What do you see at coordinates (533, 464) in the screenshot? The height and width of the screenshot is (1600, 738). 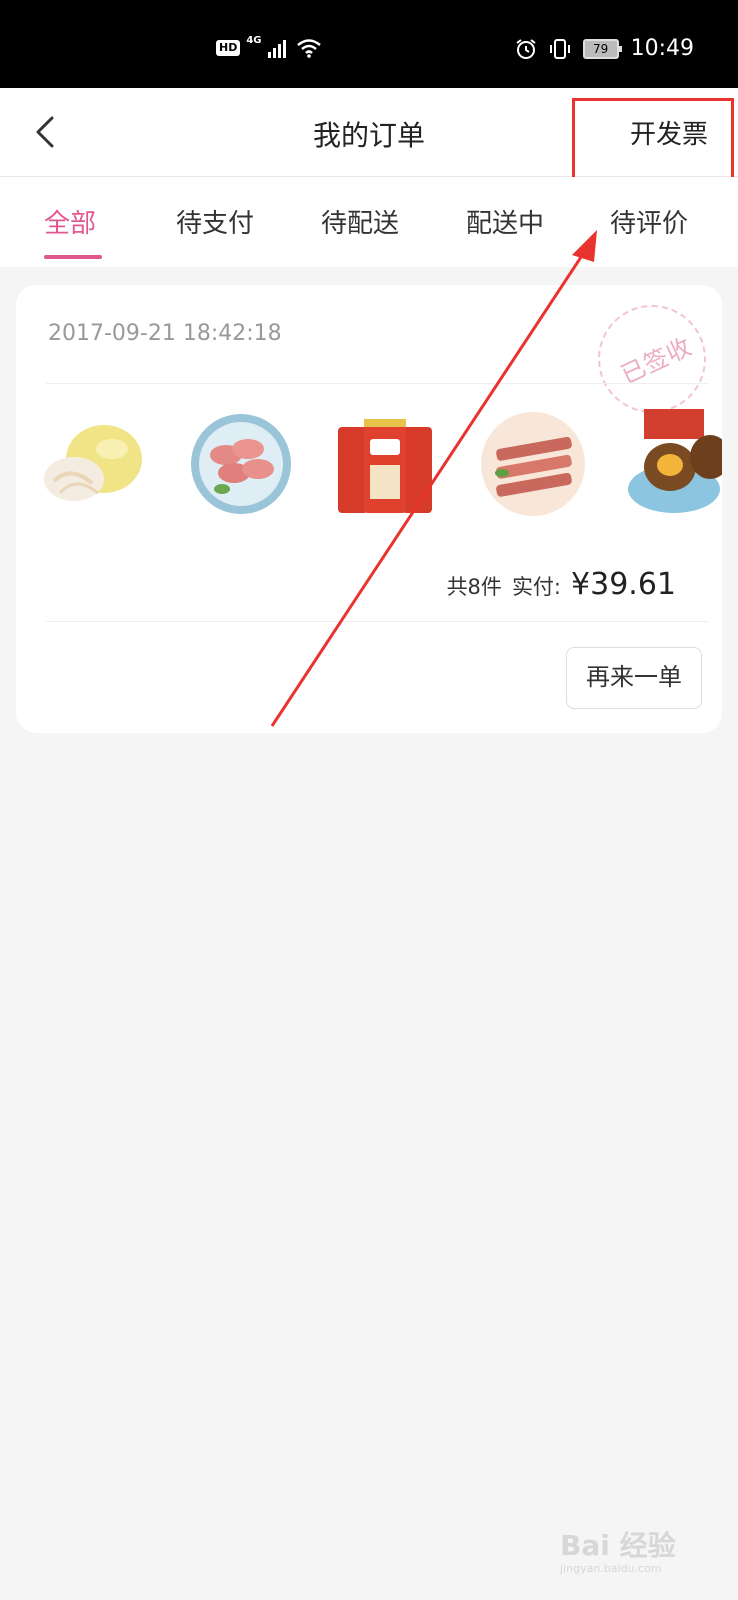 I see `pork-belly-image` at bounding box center [533, 464].